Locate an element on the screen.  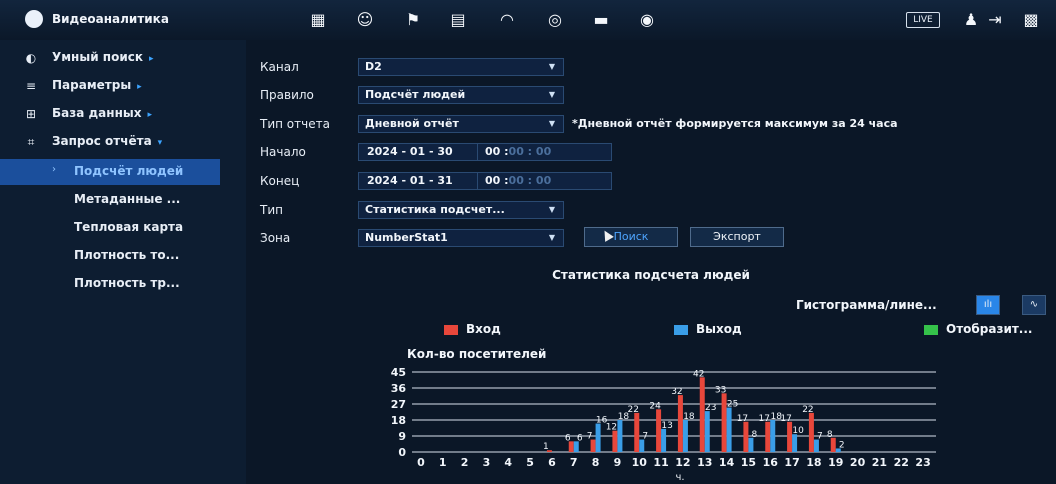
sidebar-item-report-query: ⌗ Запрос отчёта ▾ is located at coordinates (123, 142).